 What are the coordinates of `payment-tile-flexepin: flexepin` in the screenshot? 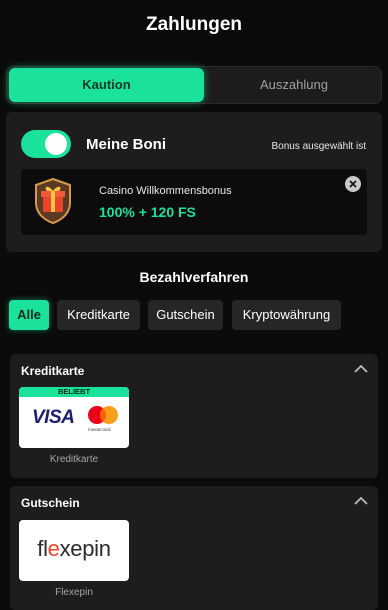 It's located at (74, 550).